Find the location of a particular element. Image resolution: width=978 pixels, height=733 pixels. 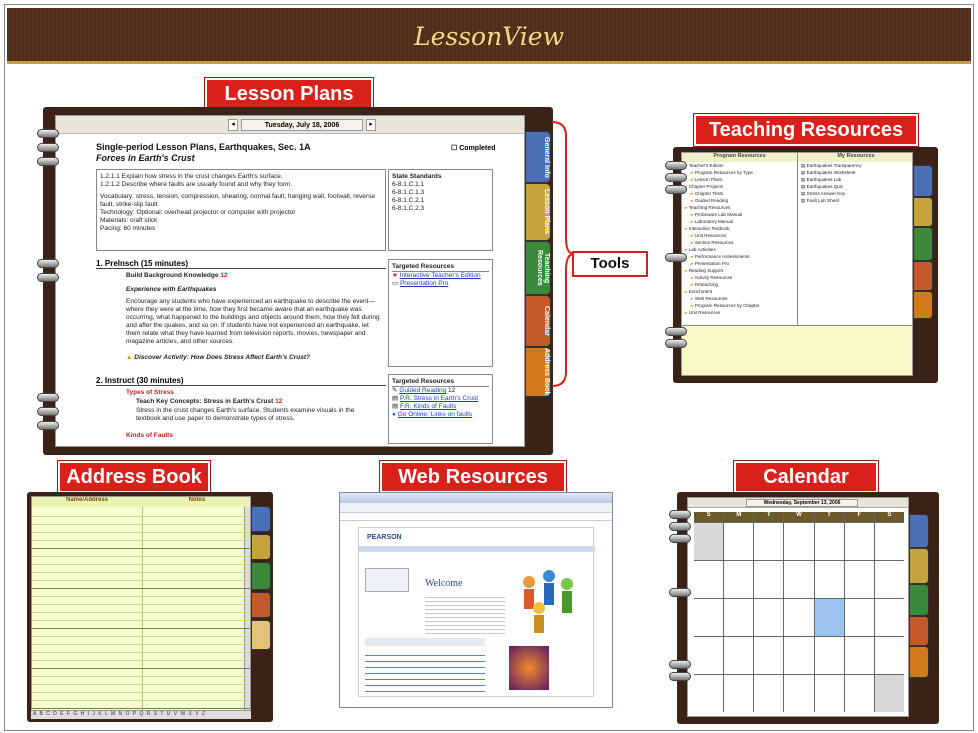

prev-day-button: ◂ is located at coordinates (233, 125).